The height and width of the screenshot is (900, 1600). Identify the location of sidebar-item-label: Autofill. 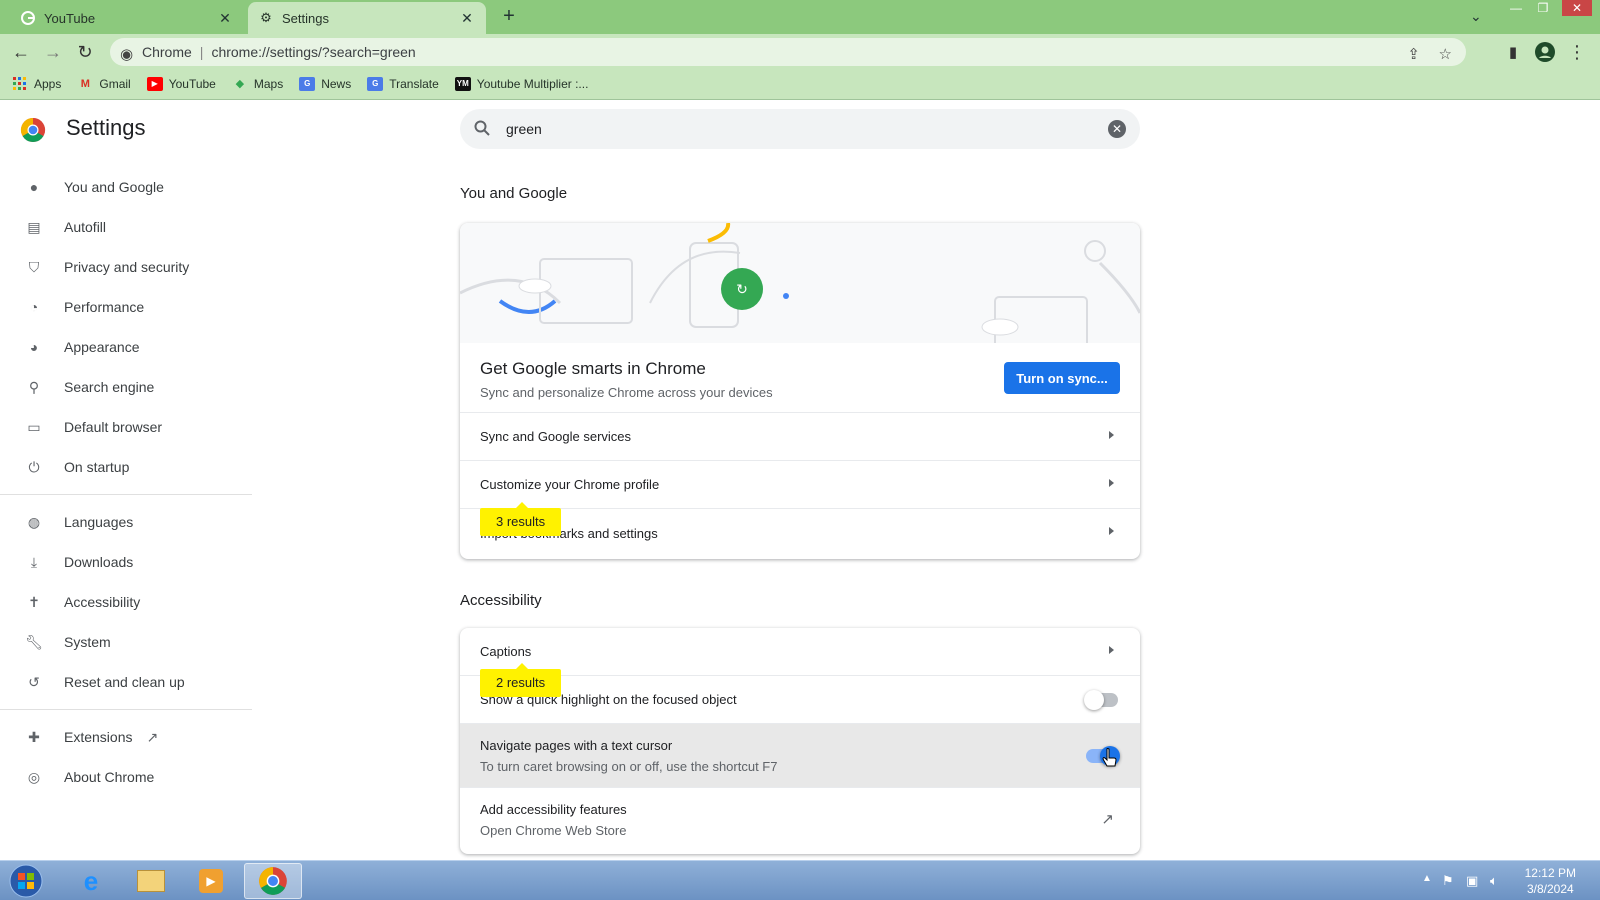
(85, 227).